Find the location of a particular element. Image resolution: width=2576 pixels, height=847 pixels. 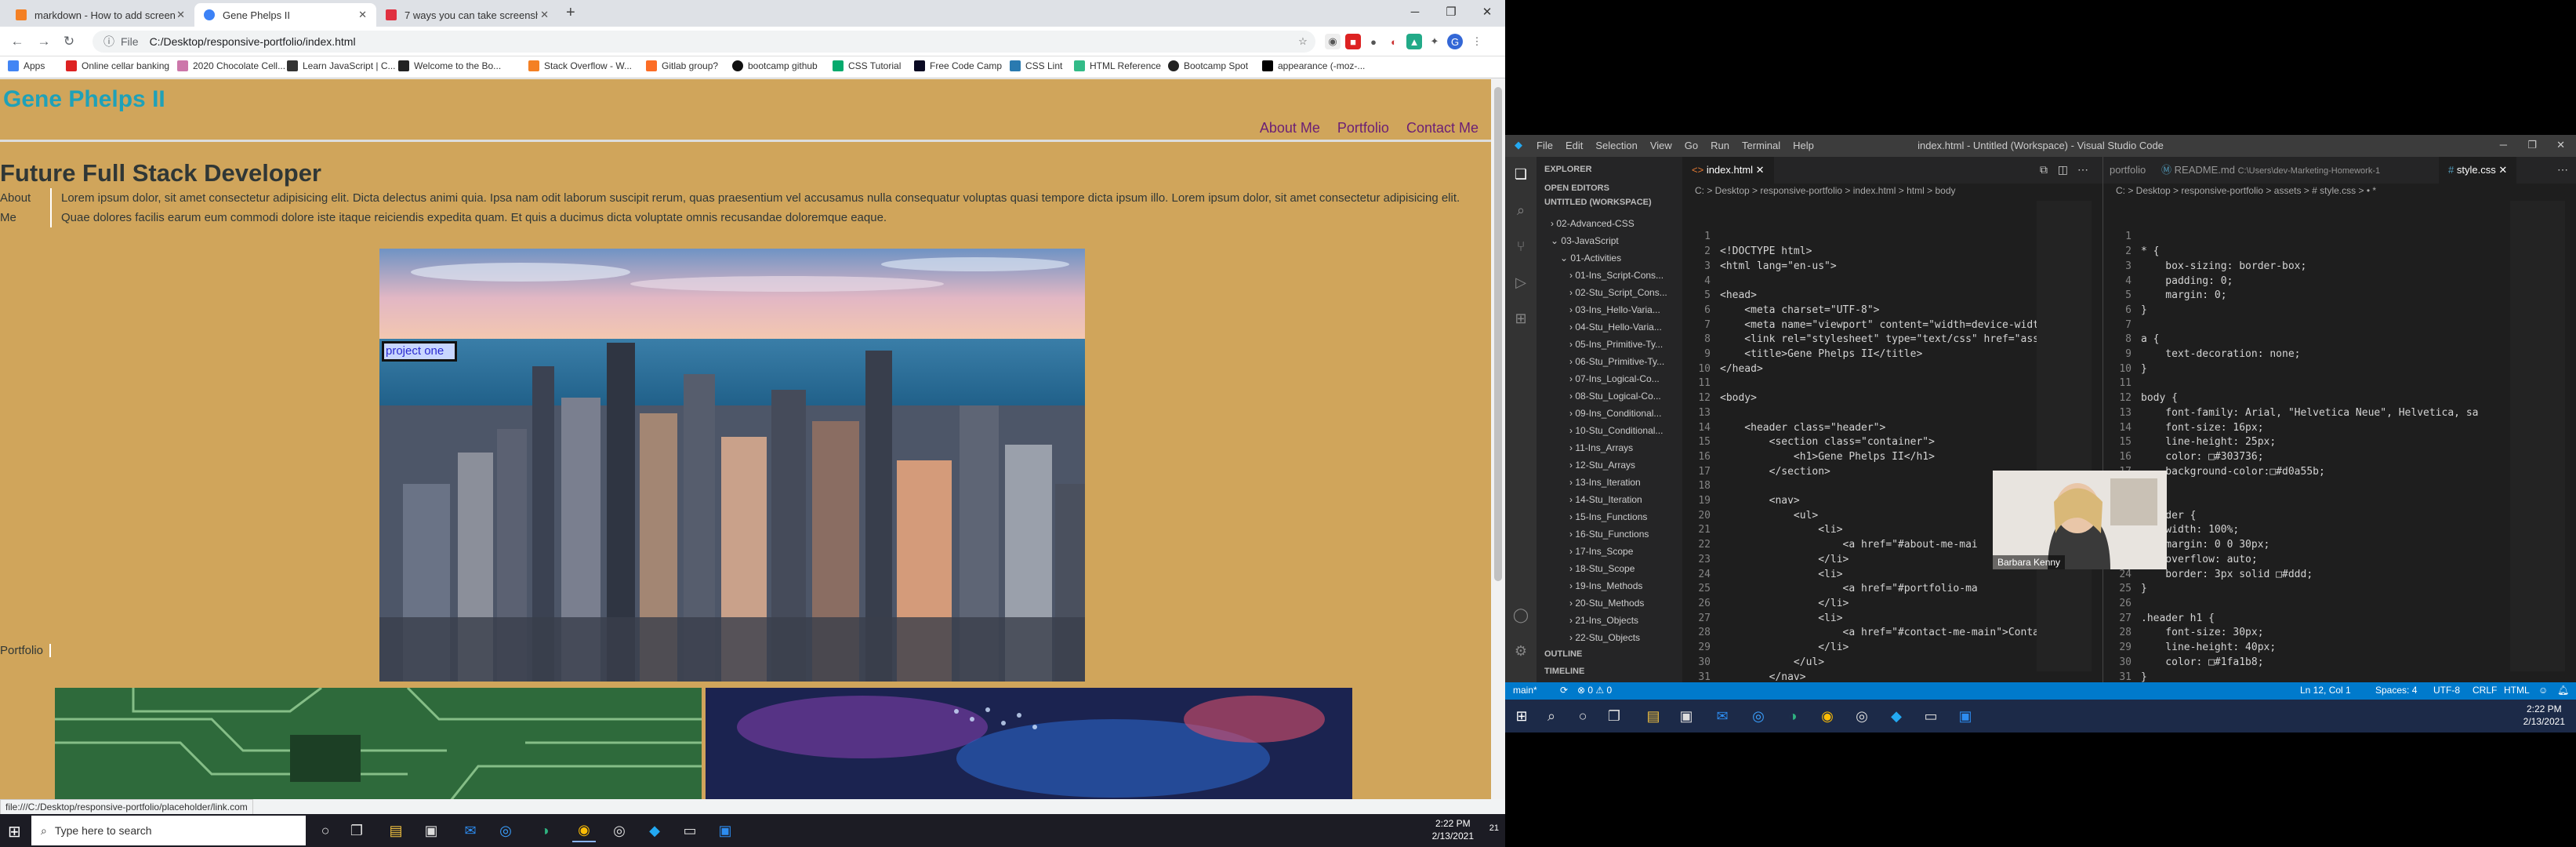

tree-folder: › 02-Advanced-CSS is located at coordinates (1610, 223).